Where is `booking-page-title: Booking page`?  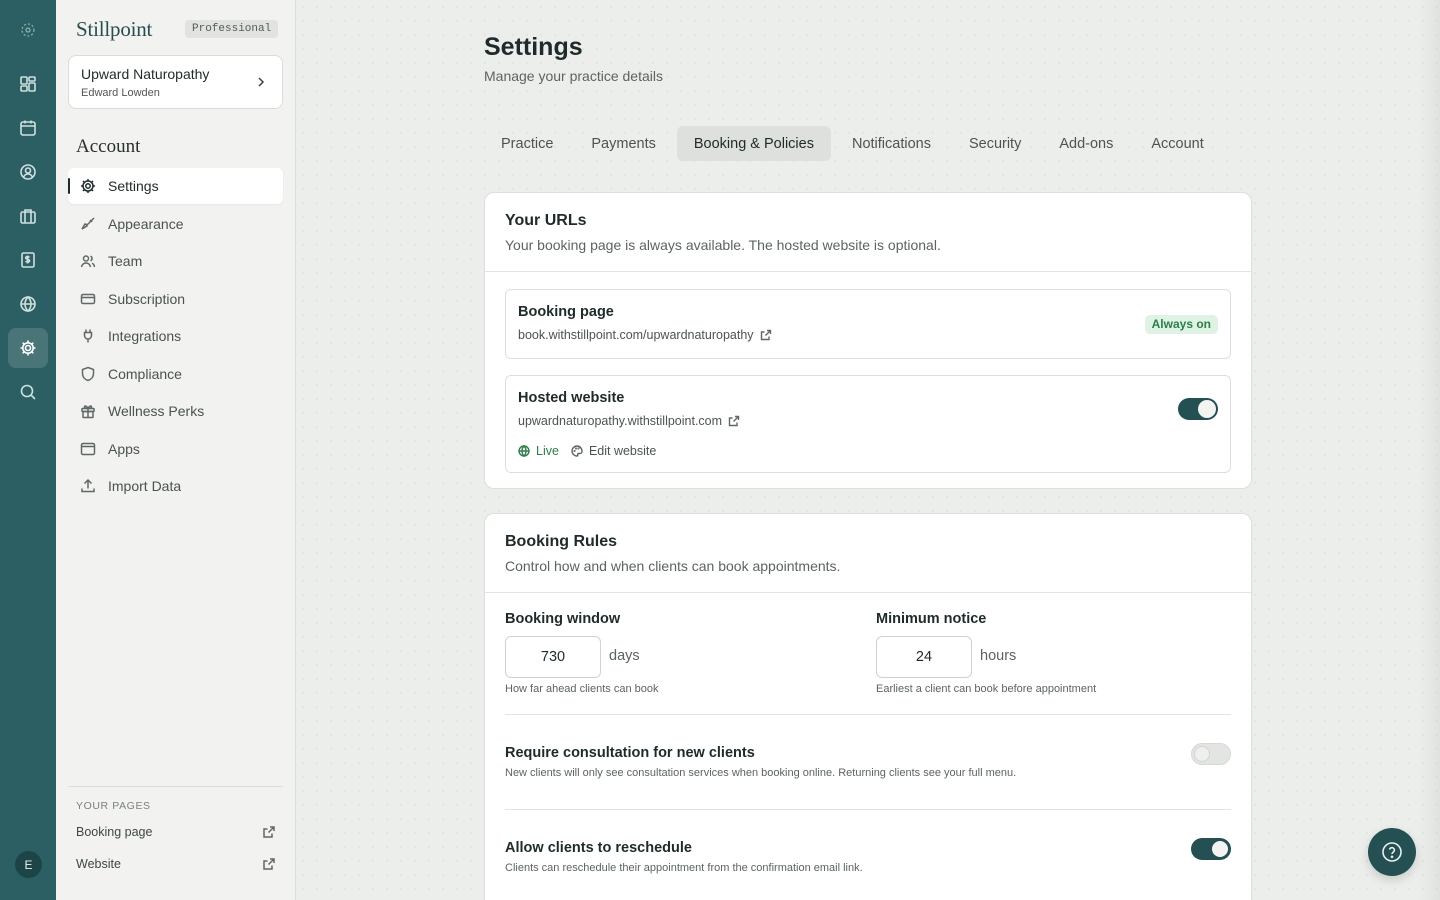
booking-page-title: Booking page is located at coordinates (566, 312).